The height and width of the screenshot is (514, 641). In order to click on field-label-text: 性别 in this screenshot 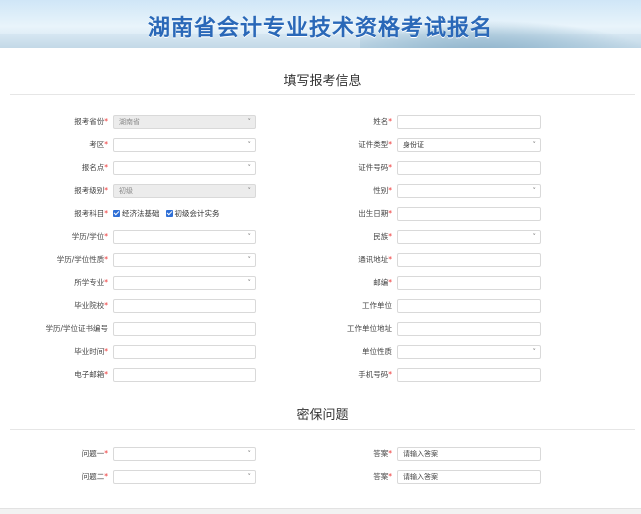, I will do `click(381, 190)`.